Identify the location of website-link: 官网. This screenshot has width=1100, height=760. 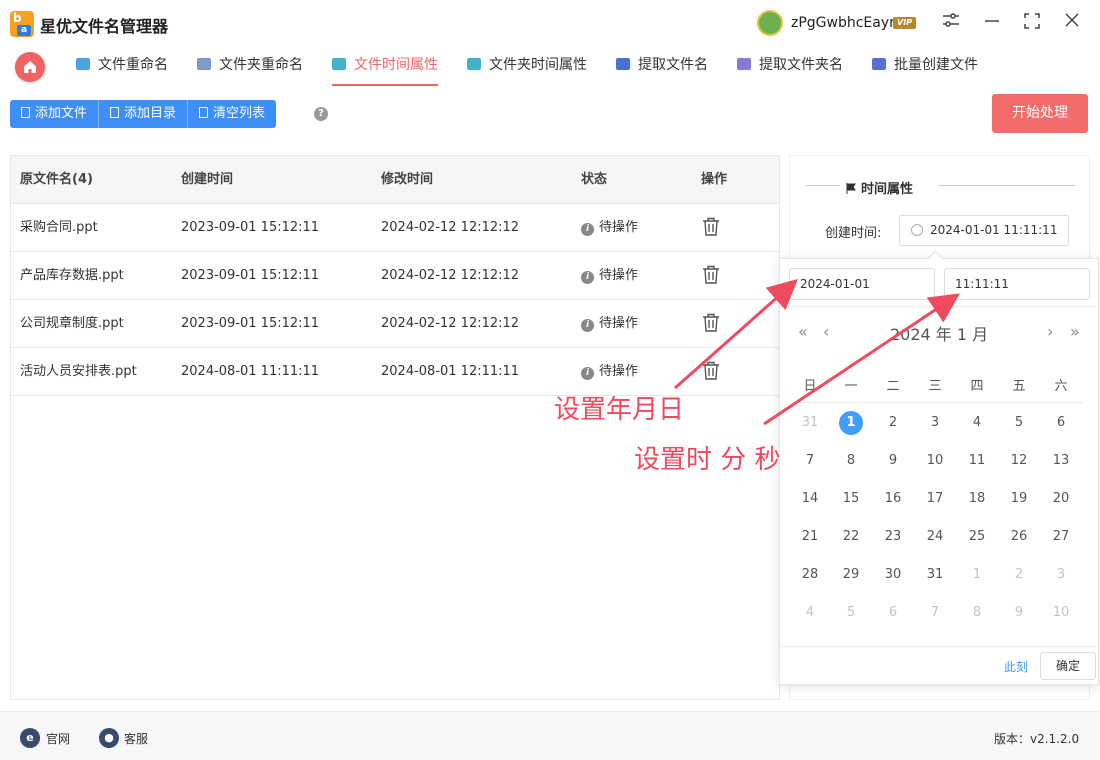
(58, 738).